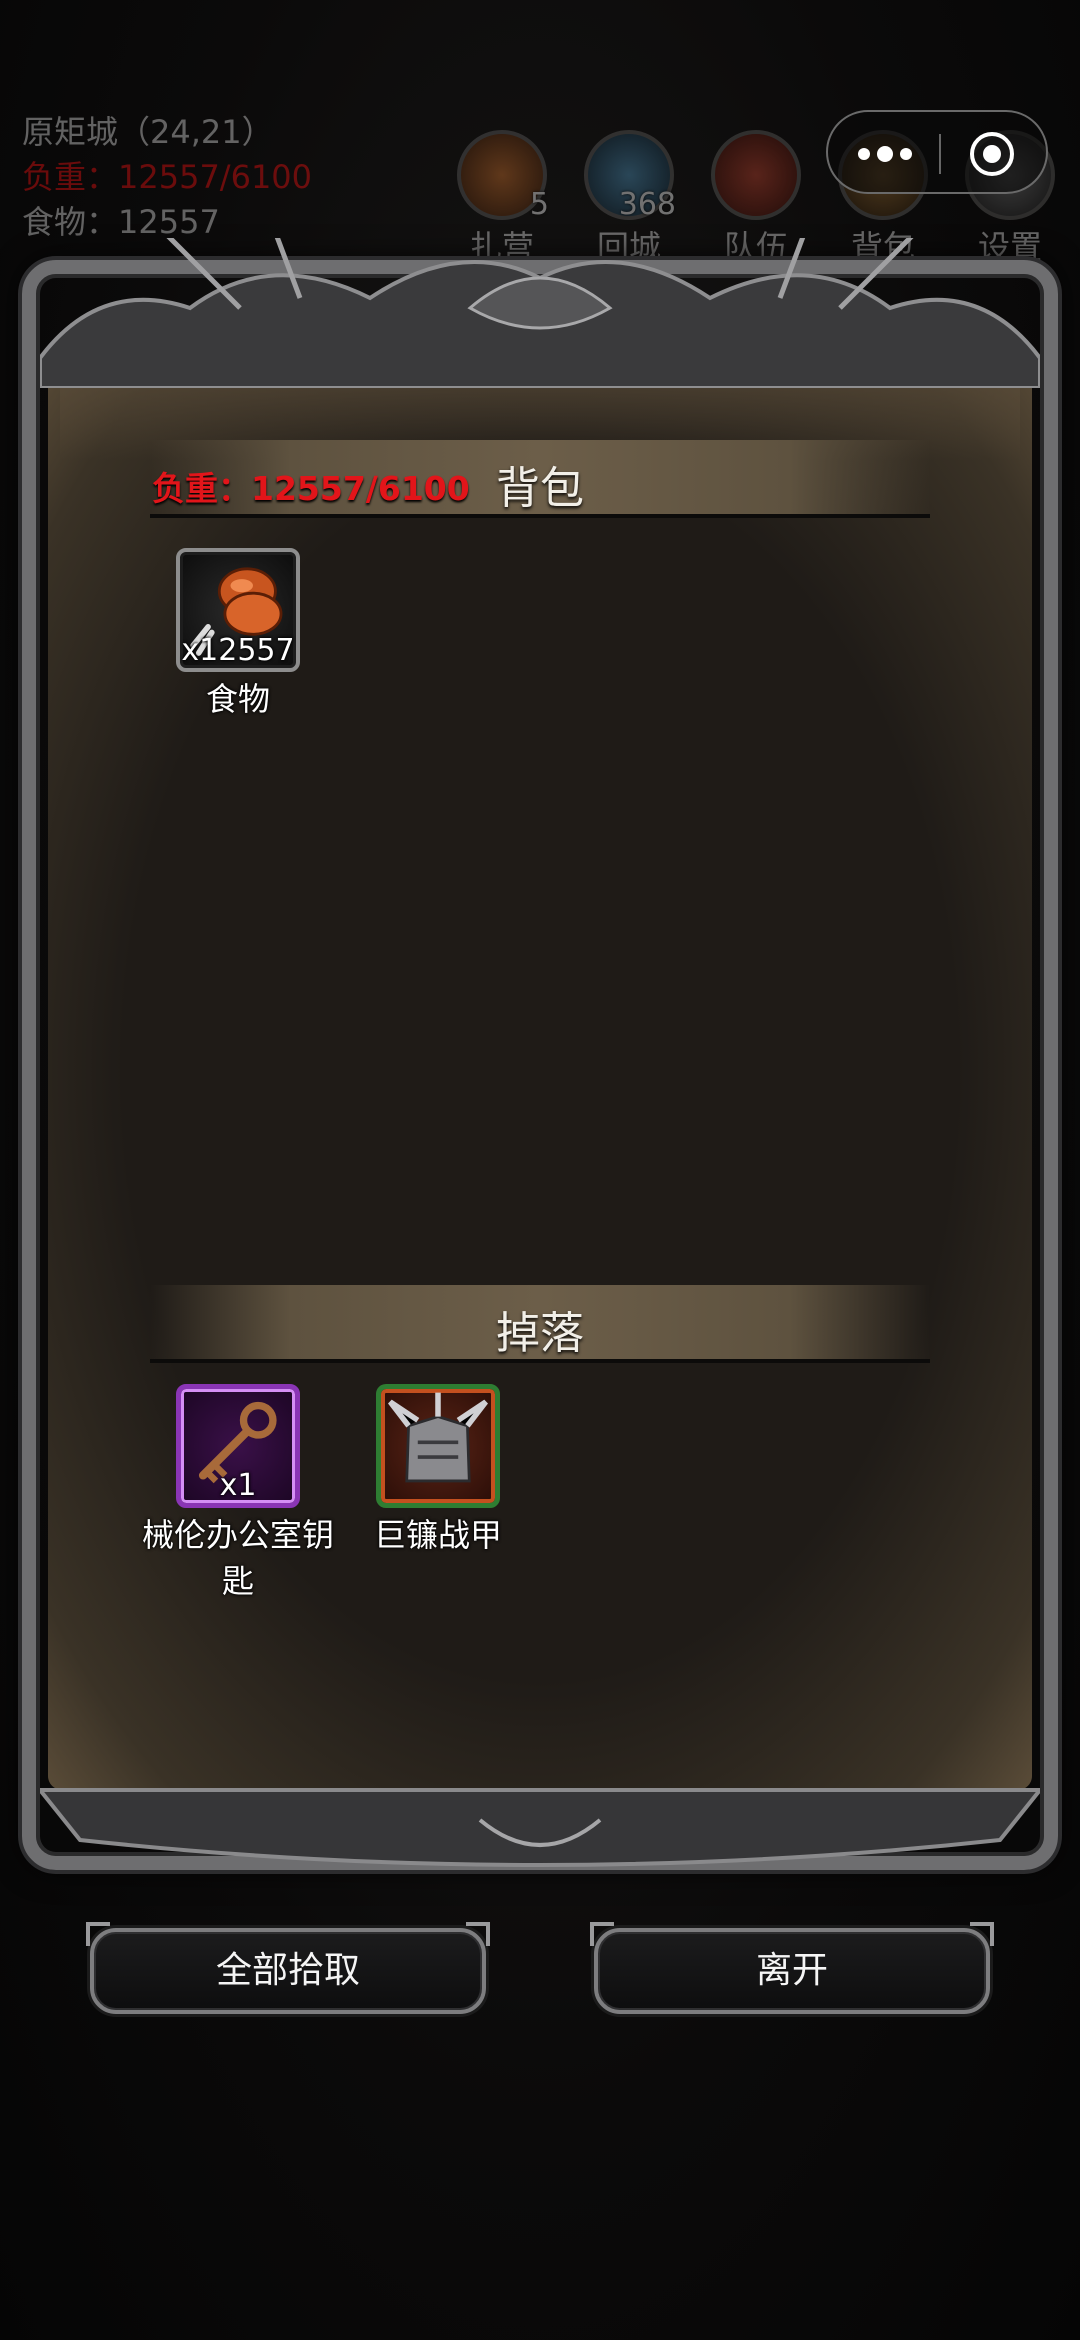 The width and height of the screenshot is (1080, 2340). I want to click on item-name: 食物, so click(237, 699).